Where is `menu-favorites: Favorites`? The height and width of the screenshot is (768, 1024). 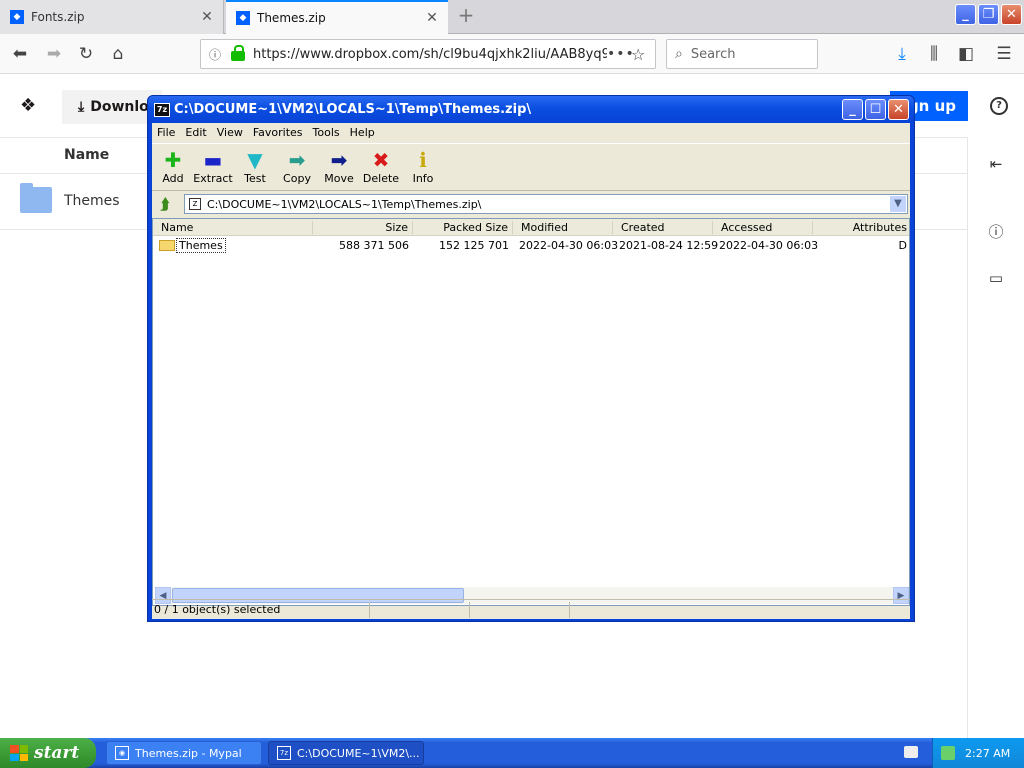 menu-favorites: Favorites is located at coordinates (278, 132).